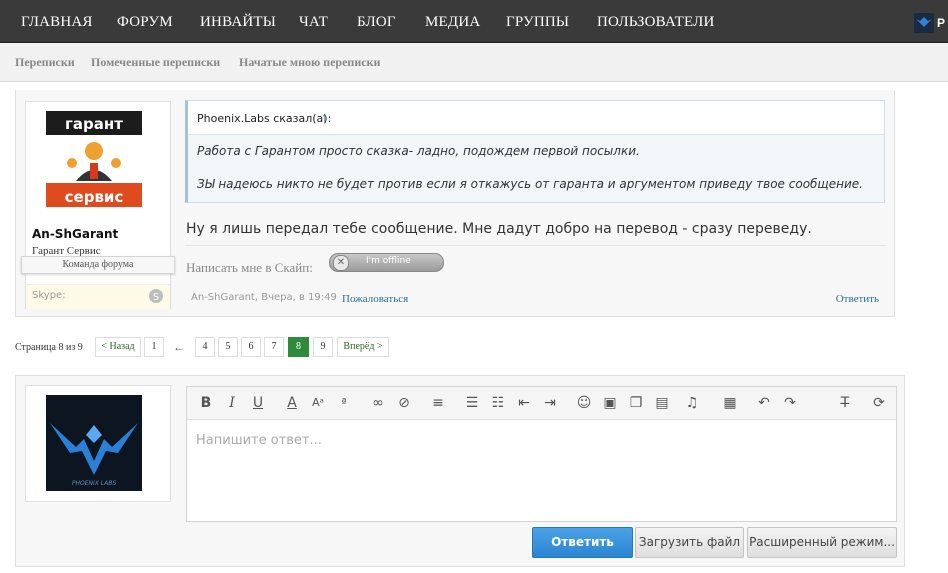 The image size is (948, 573). Describe the element at coordinates (145, 21) in the screenshot. I see `nav-item-forum: ФОРУМ` at that location.